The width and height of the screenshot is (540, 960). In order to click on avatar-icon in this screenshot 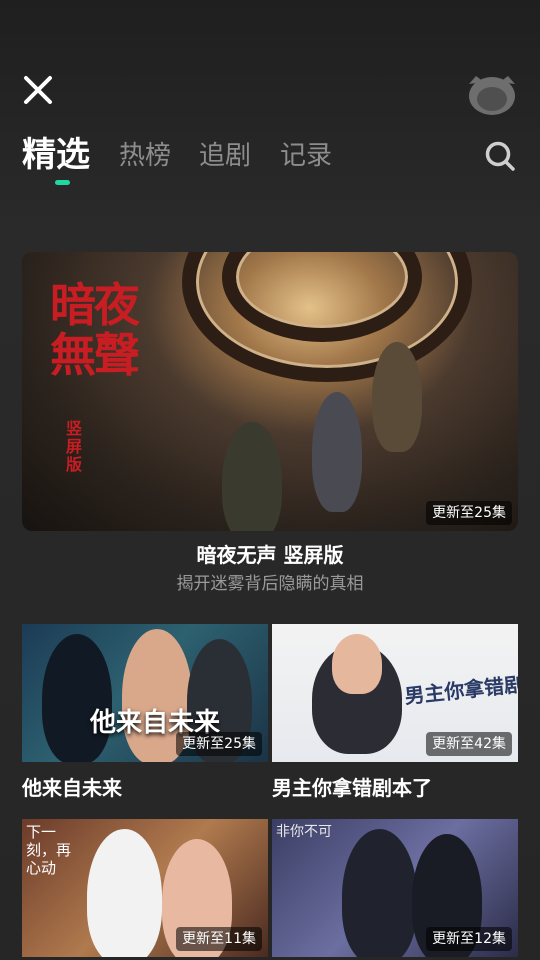, I will do `click(492, 95)`.